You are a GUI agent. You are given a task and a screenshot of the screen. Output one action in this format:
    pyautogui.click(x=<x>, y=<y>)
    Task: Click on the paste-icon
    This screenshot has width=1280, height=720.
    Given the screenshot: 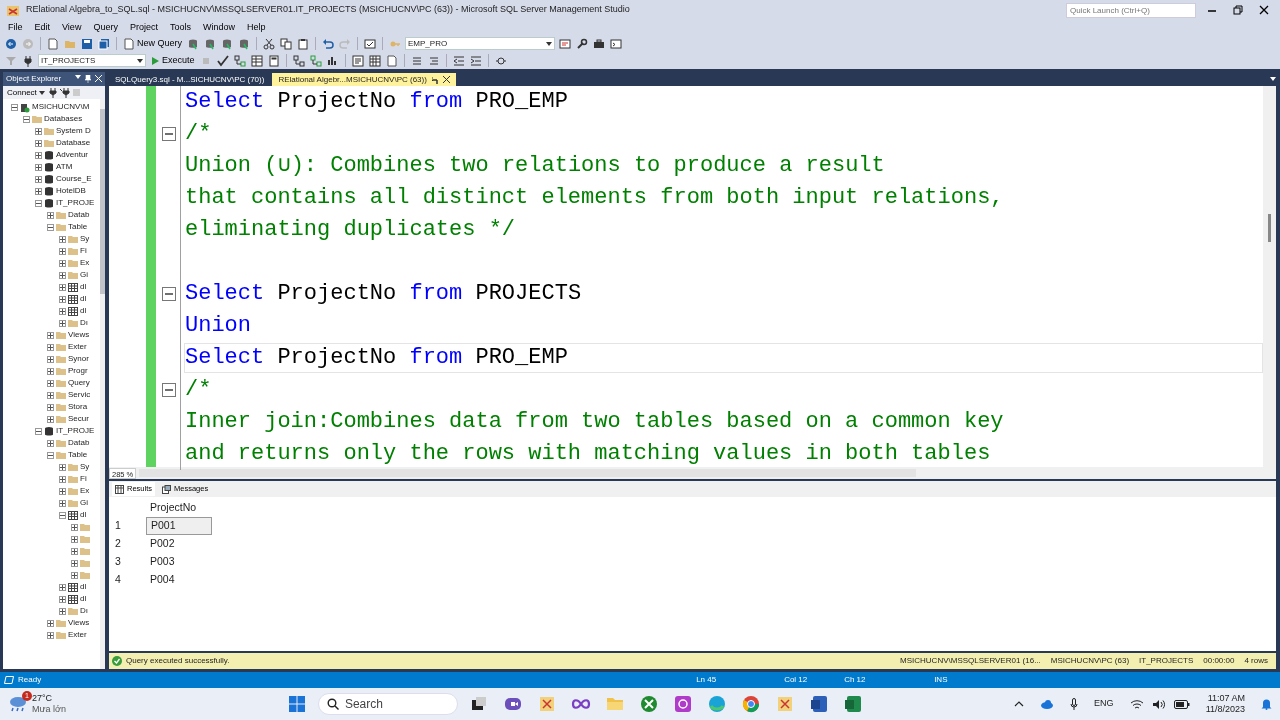 What is the action you would take?
    pyautogui.click(x=303, y=43)
    